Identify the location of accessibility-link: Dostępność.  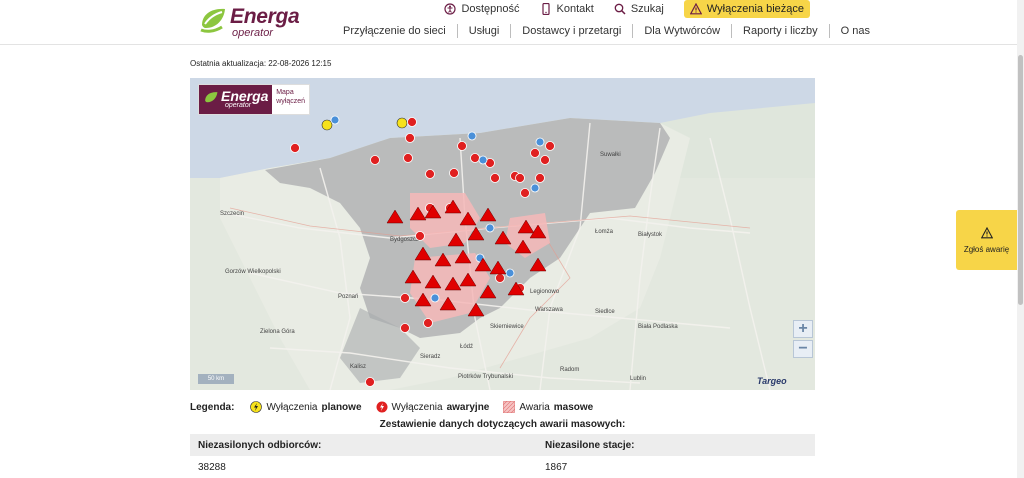
(482, 9).